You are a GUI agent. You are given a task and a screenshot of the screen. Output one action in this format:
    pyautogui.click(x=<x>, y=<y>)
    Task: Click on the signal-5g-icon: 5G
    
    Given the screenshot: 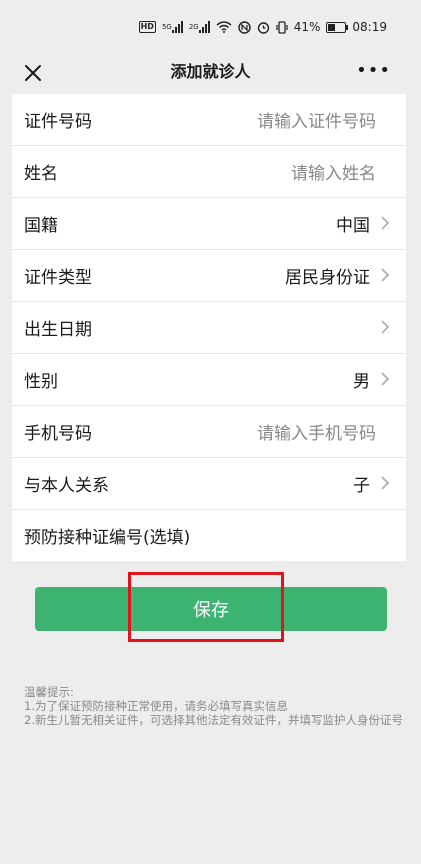 What is the action you would take?
    pyautogui.click(x=172, y=27)
    